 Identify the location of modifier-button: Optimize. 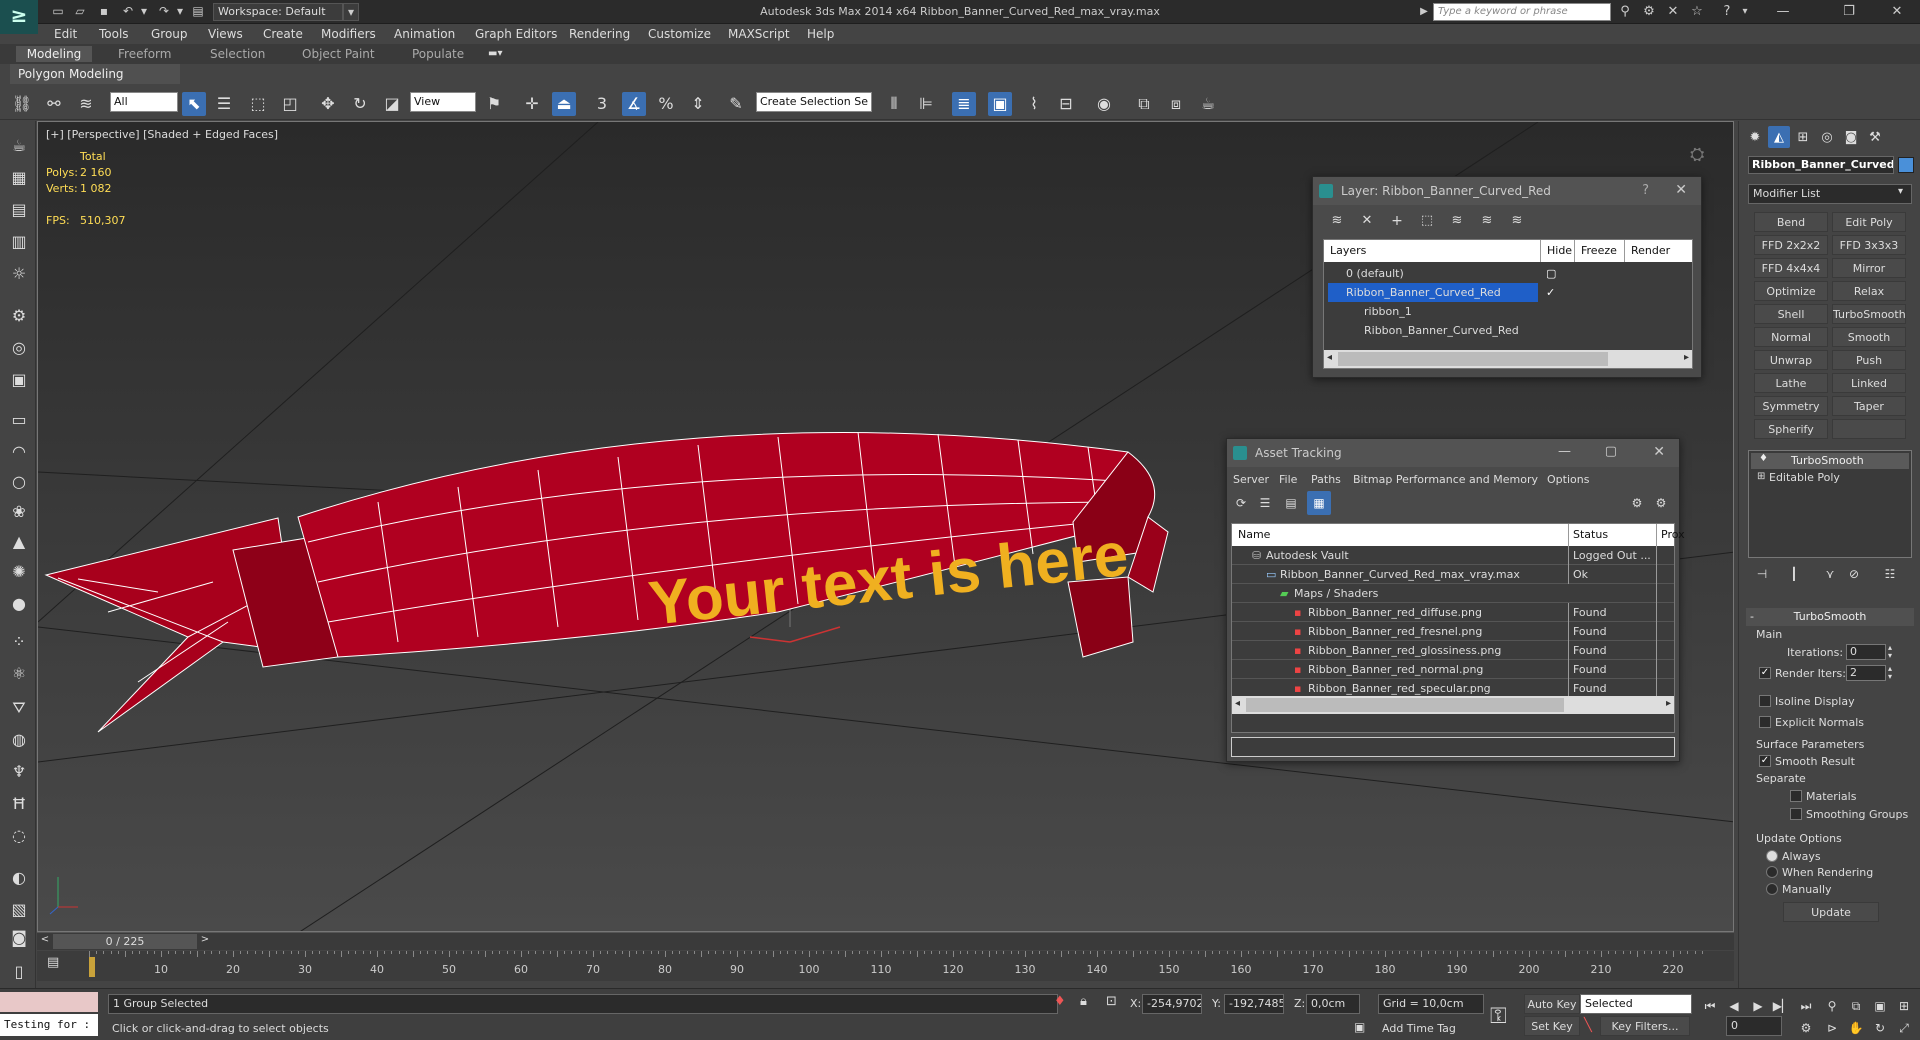
(1791, 291).